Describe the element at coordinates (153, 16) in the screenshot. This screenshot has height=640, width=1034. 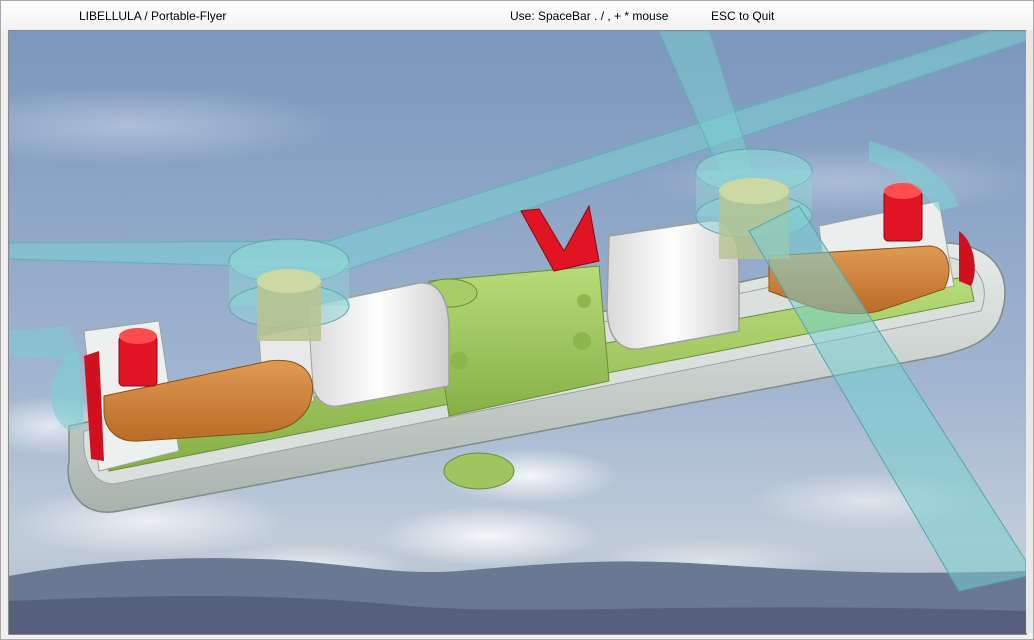
I see `window-title: LIBELLULA / Portable-Flyer` at that location.